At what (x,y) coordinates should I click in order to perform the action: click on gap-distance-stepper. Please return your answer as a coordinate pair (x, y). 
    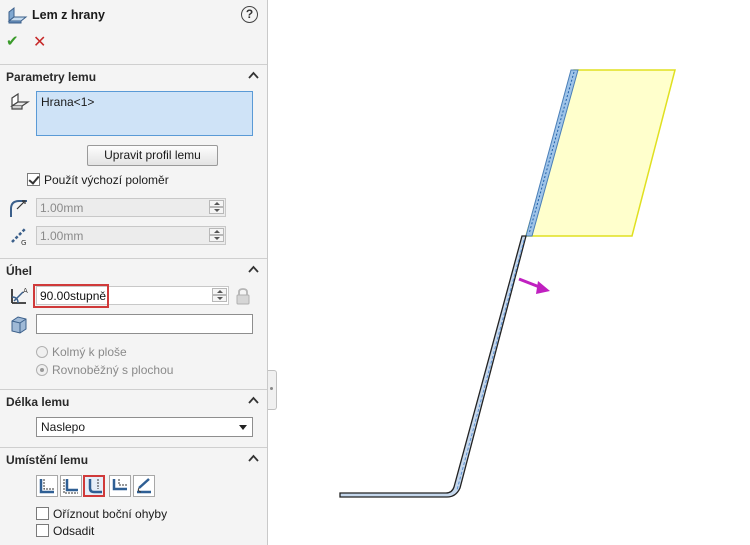
    Looking at the image, I should click on (216, 235).